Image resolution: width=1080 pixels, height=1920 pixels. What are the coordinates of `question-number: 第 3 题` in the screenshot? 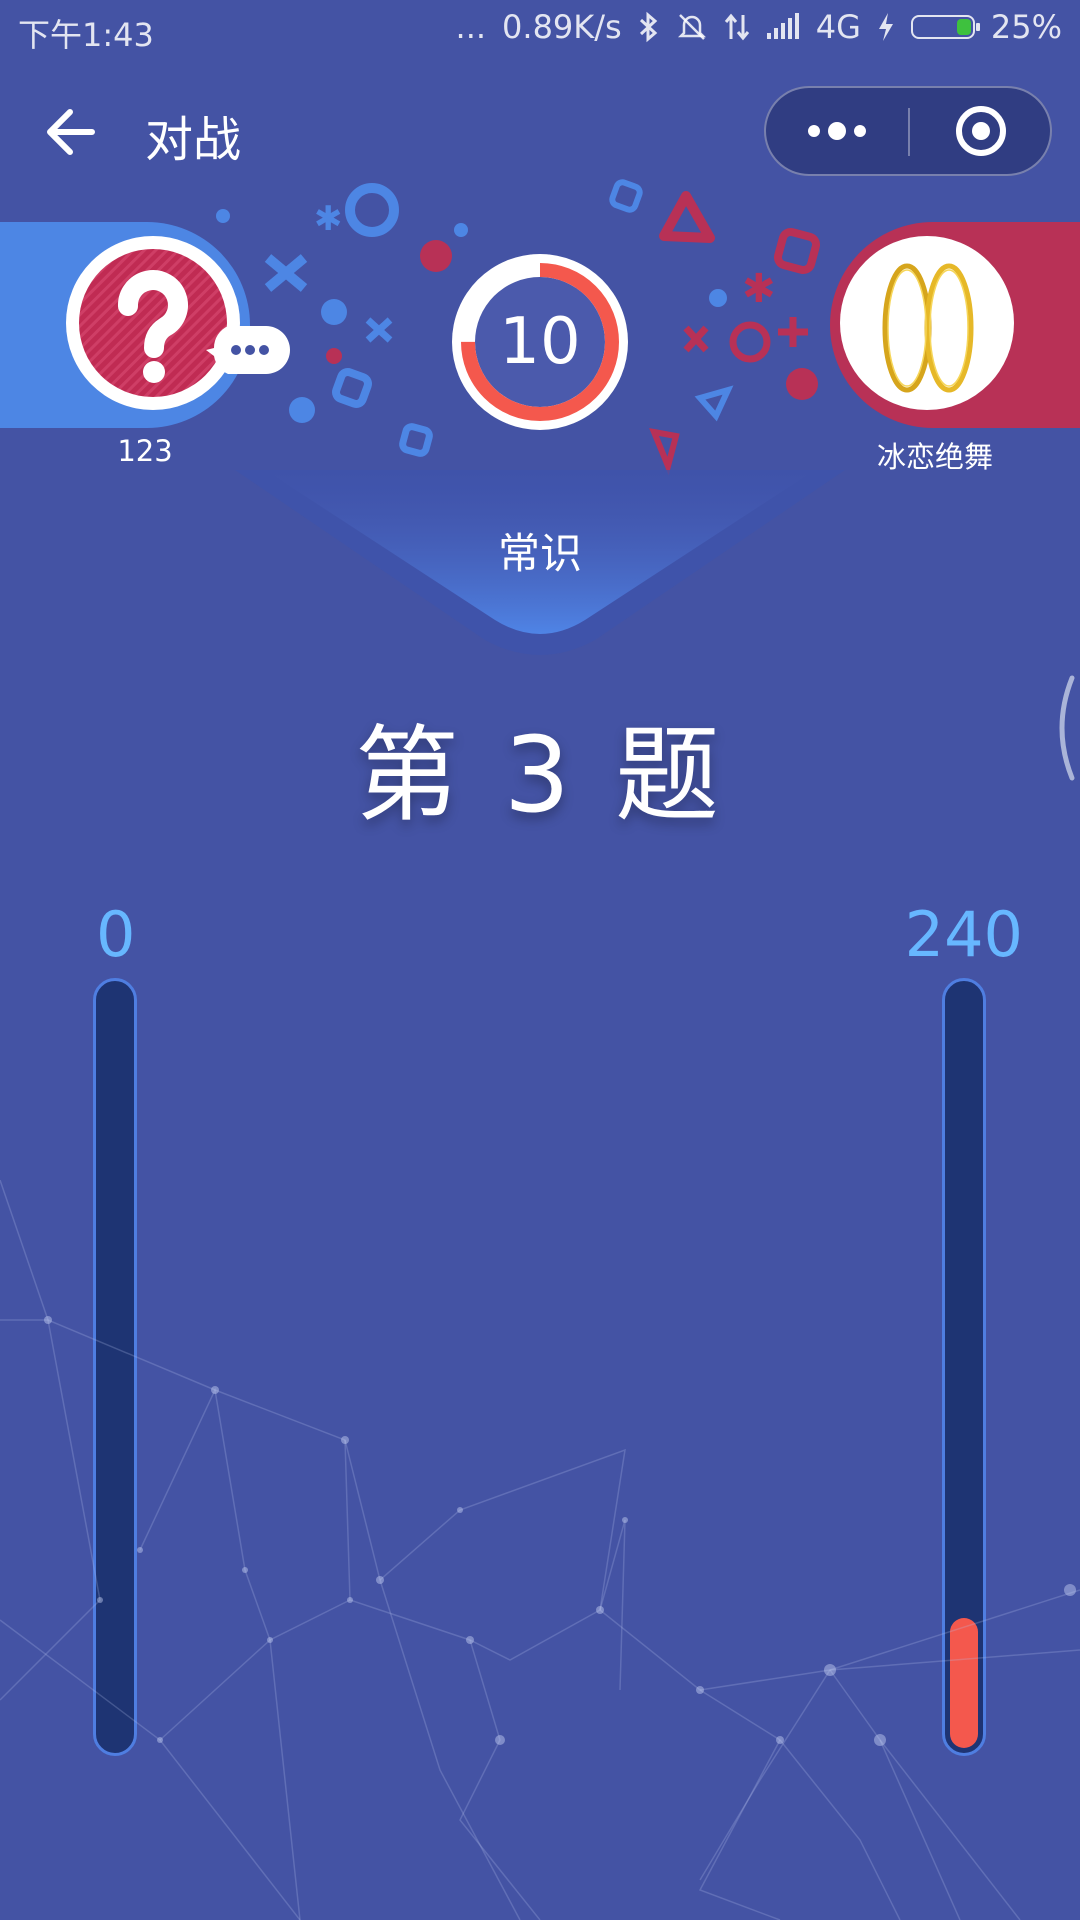 It's located at (540, 775).